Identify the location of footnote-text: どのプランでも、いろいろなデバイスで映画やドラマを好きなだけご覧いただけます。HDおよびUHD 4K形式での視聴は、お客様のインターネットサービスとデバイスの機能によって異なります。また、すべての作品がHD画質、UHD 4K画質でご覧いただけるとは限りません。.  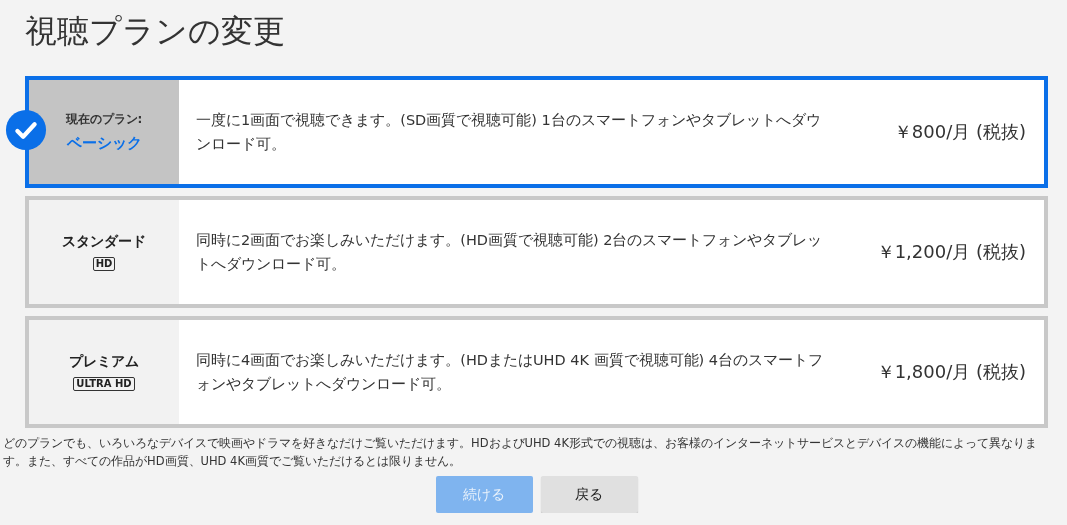
(520, 452).